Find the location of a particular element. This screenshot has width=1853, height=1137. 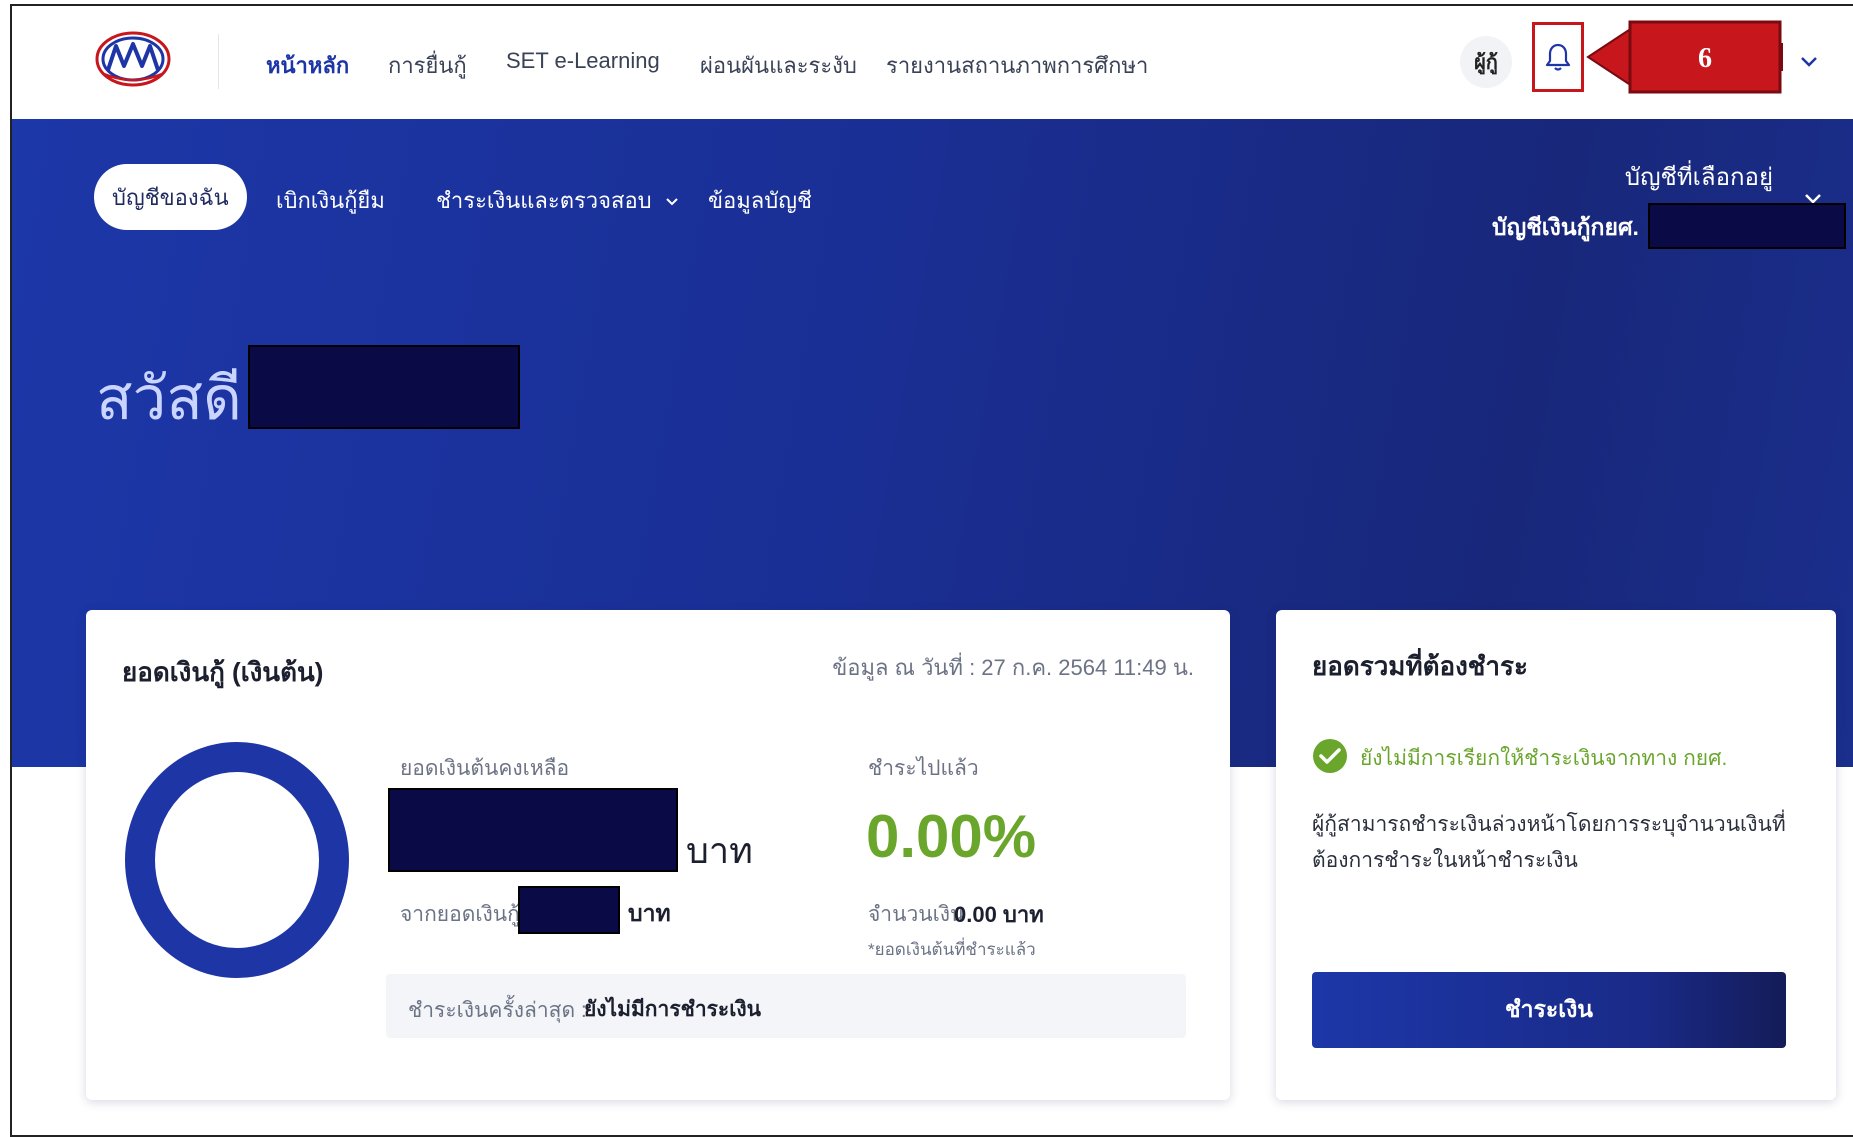

nav-deferment: ผ่อนผันและระงับ is located at coordinates (778, 65).